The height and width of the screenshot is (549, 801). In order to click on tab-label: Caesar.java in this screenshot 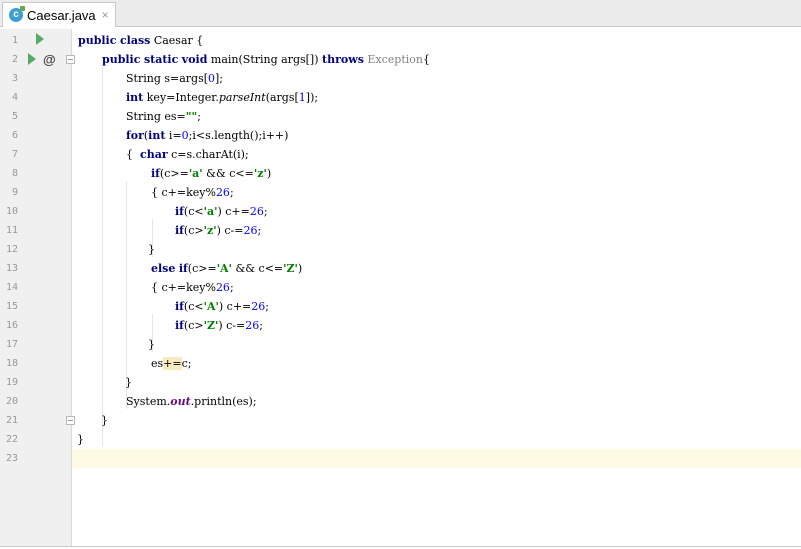, I will do `click(61, 15)`.